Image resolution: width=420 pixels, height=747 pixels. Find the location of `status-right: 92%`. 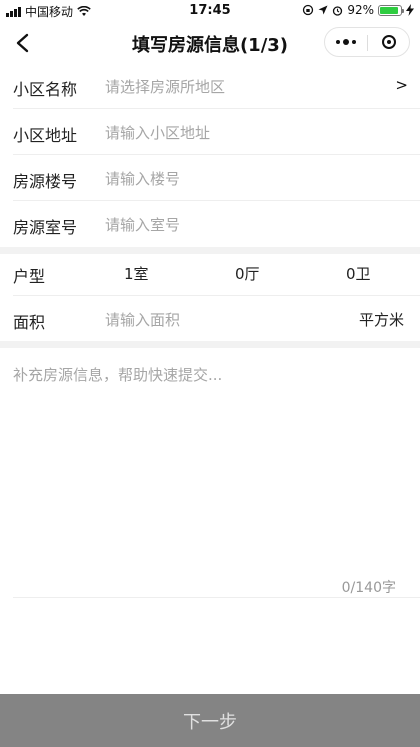

status-right: 92% is located at coordinates (358, 10).